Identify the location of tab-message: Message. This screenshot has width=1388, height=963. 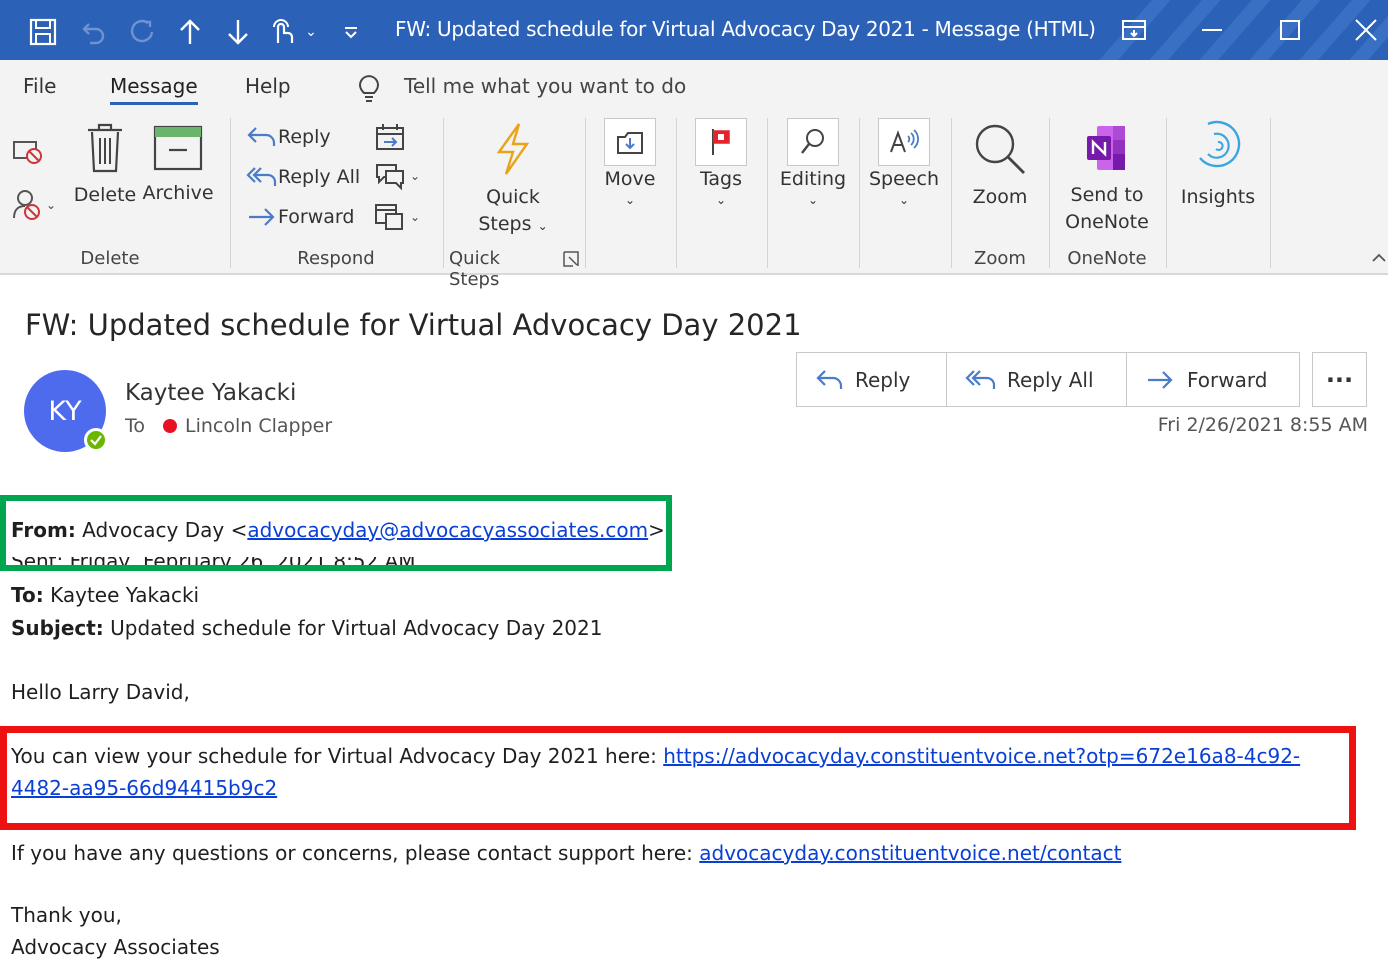
(154, 89).